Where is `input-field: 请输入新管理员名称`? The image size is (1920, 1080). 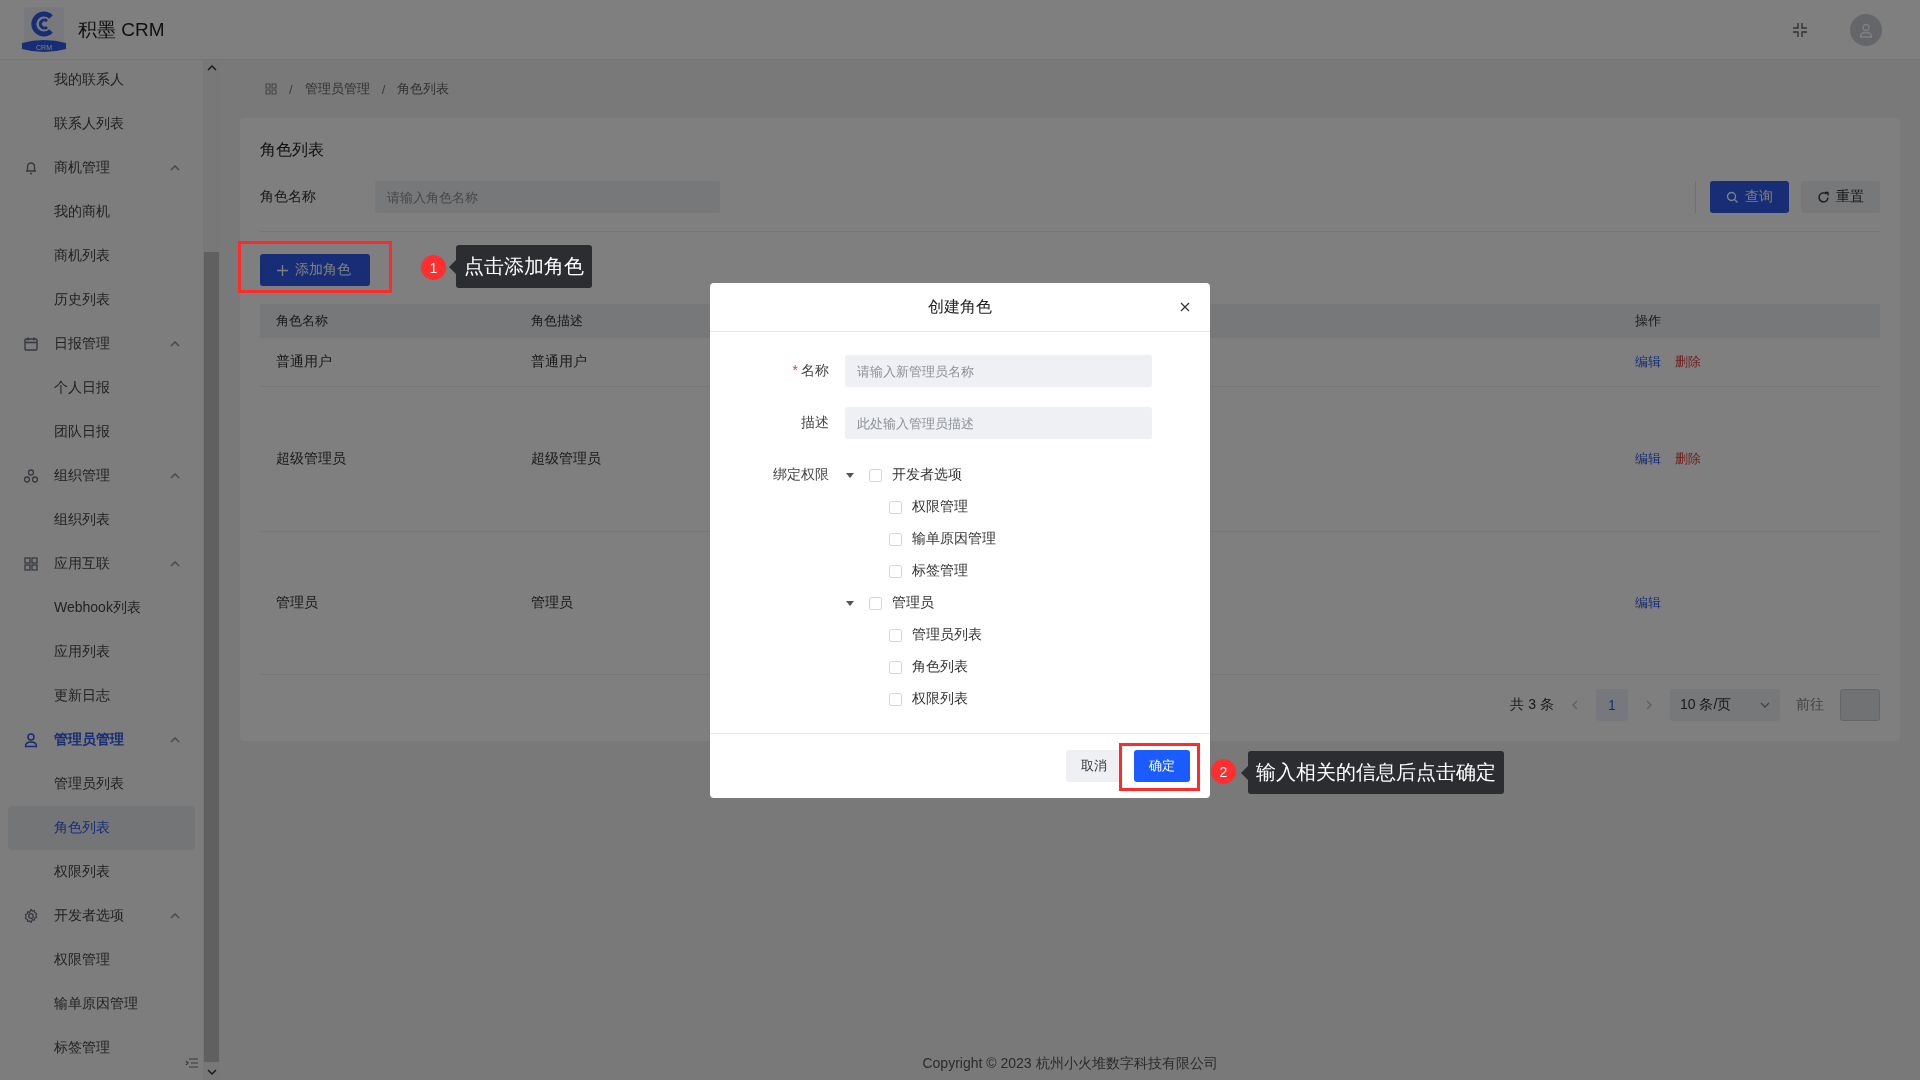 input-field: 请输入新管理员名称 is located at coordinates (998, 371).